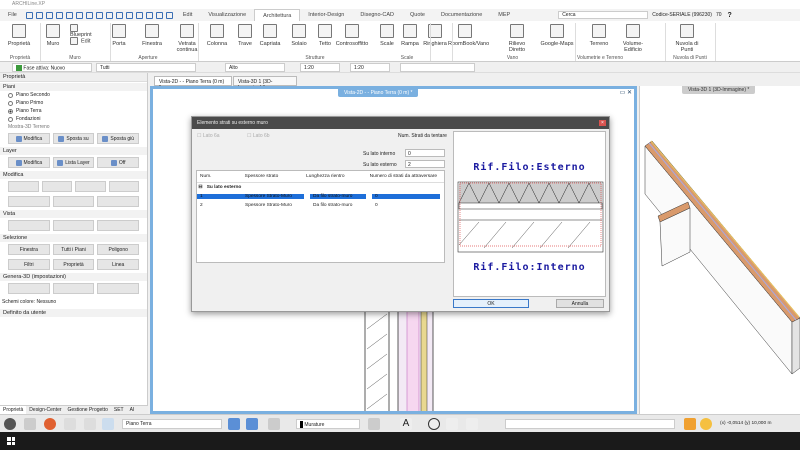 The height and width of the screenshot is (450, 800). What do you see at coordinates (730, 15) in the screenshot?
I see `help-icon: ?` at bounding box center [730, 15].